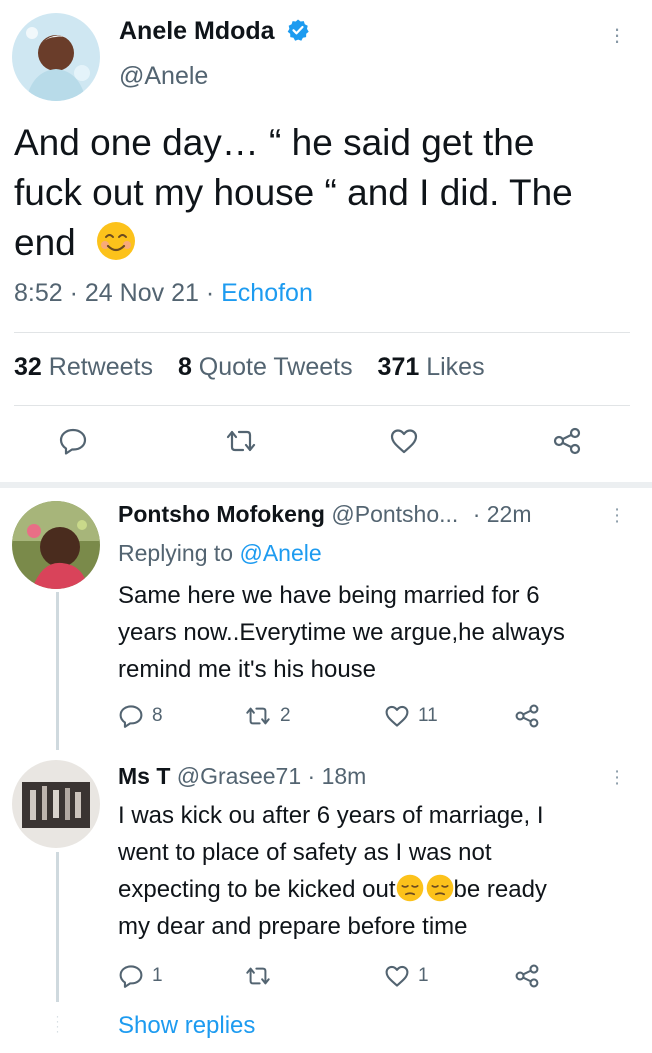 Image resolution: width=652 pixels, height=1053 pixels. I want to click on reply-button, so click(73, 443).